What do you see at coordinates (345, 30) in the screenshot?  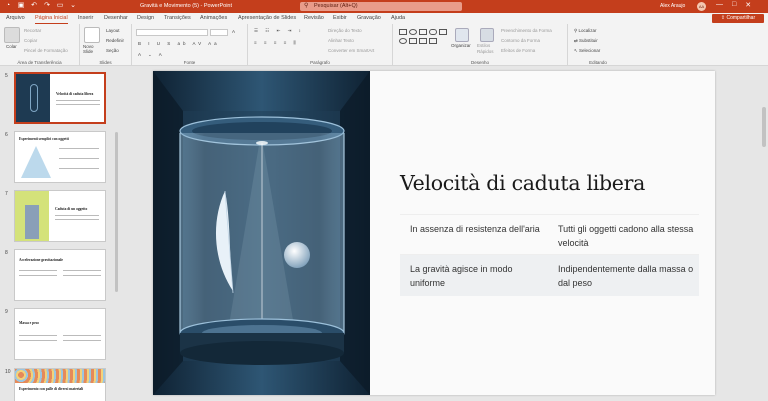 I see `text-direction-button: Direção do Texto` at bounding box center [345, 30].